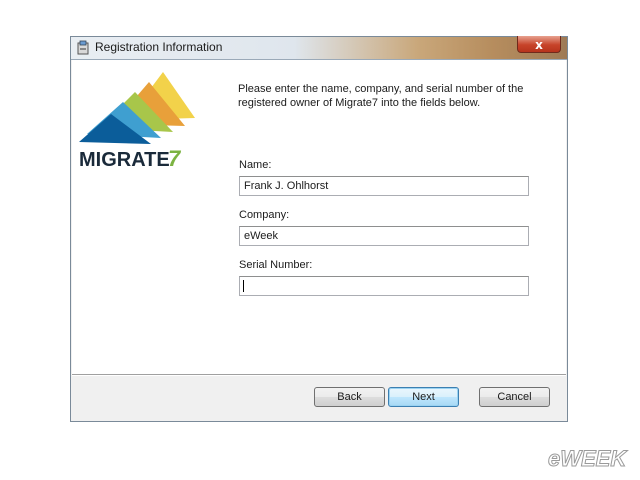 This screenshot has height=480, width=640. What do you see at coordinates (83, 47) in the screenshot?
I see `installer-icon` at bounding box center [83, 47].